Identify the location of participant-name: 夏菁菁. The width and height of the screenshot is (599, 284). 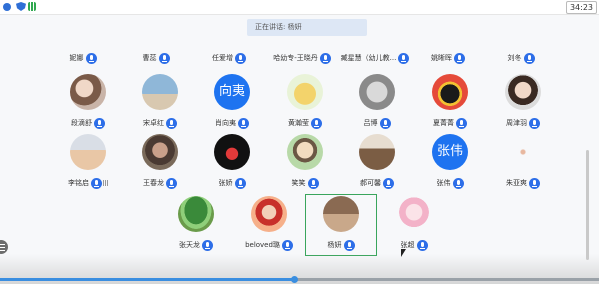
(443, 123).